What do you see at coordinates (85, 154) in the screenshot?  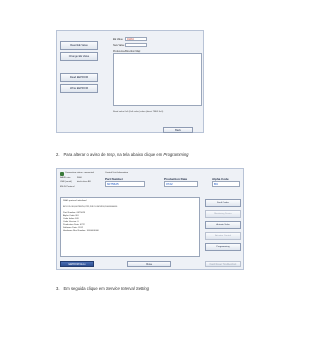 I see `caption-text: Para alterar o aviso de` at bounding box center [85, 154].